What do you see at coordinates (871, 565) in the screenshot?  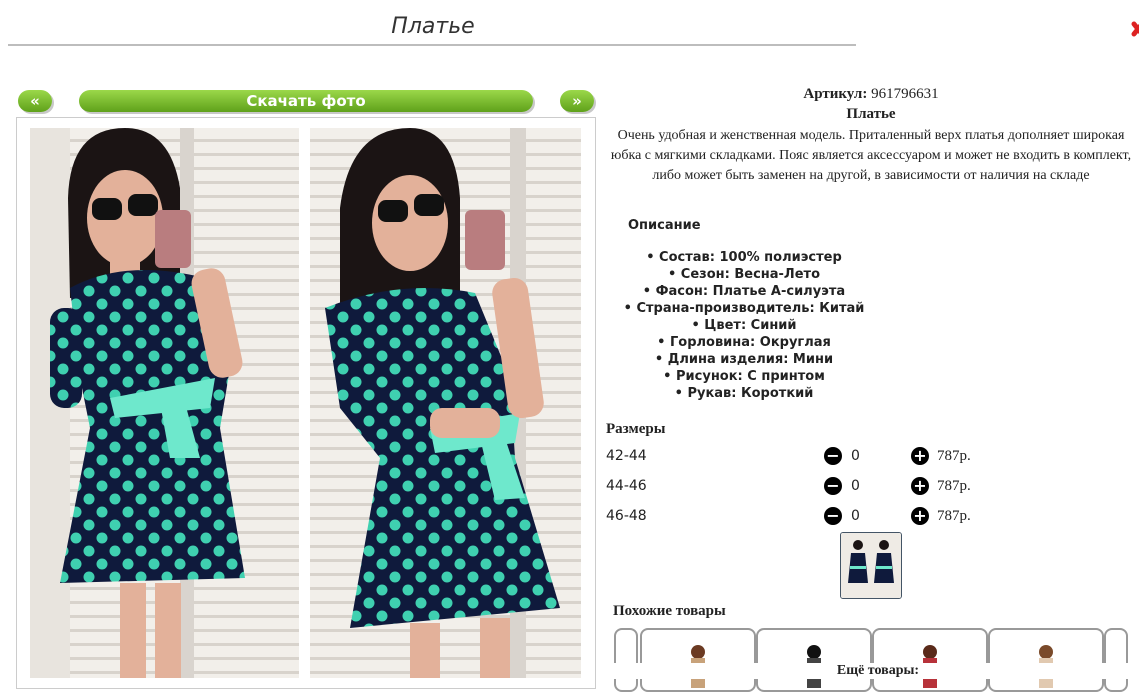 I see `photo-thumbnail` at bounding box center [871, 565].